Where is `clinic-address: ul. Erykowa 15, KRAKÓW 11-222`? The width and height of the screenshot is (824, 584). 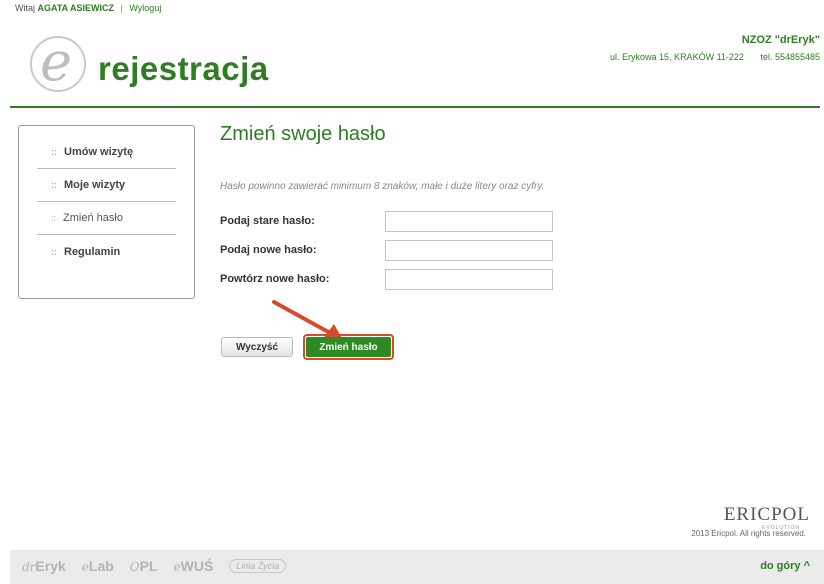 clinic-address: ul. Erykowa 15, KRAKÓW 11-222 is located at coordinates (677, 57).